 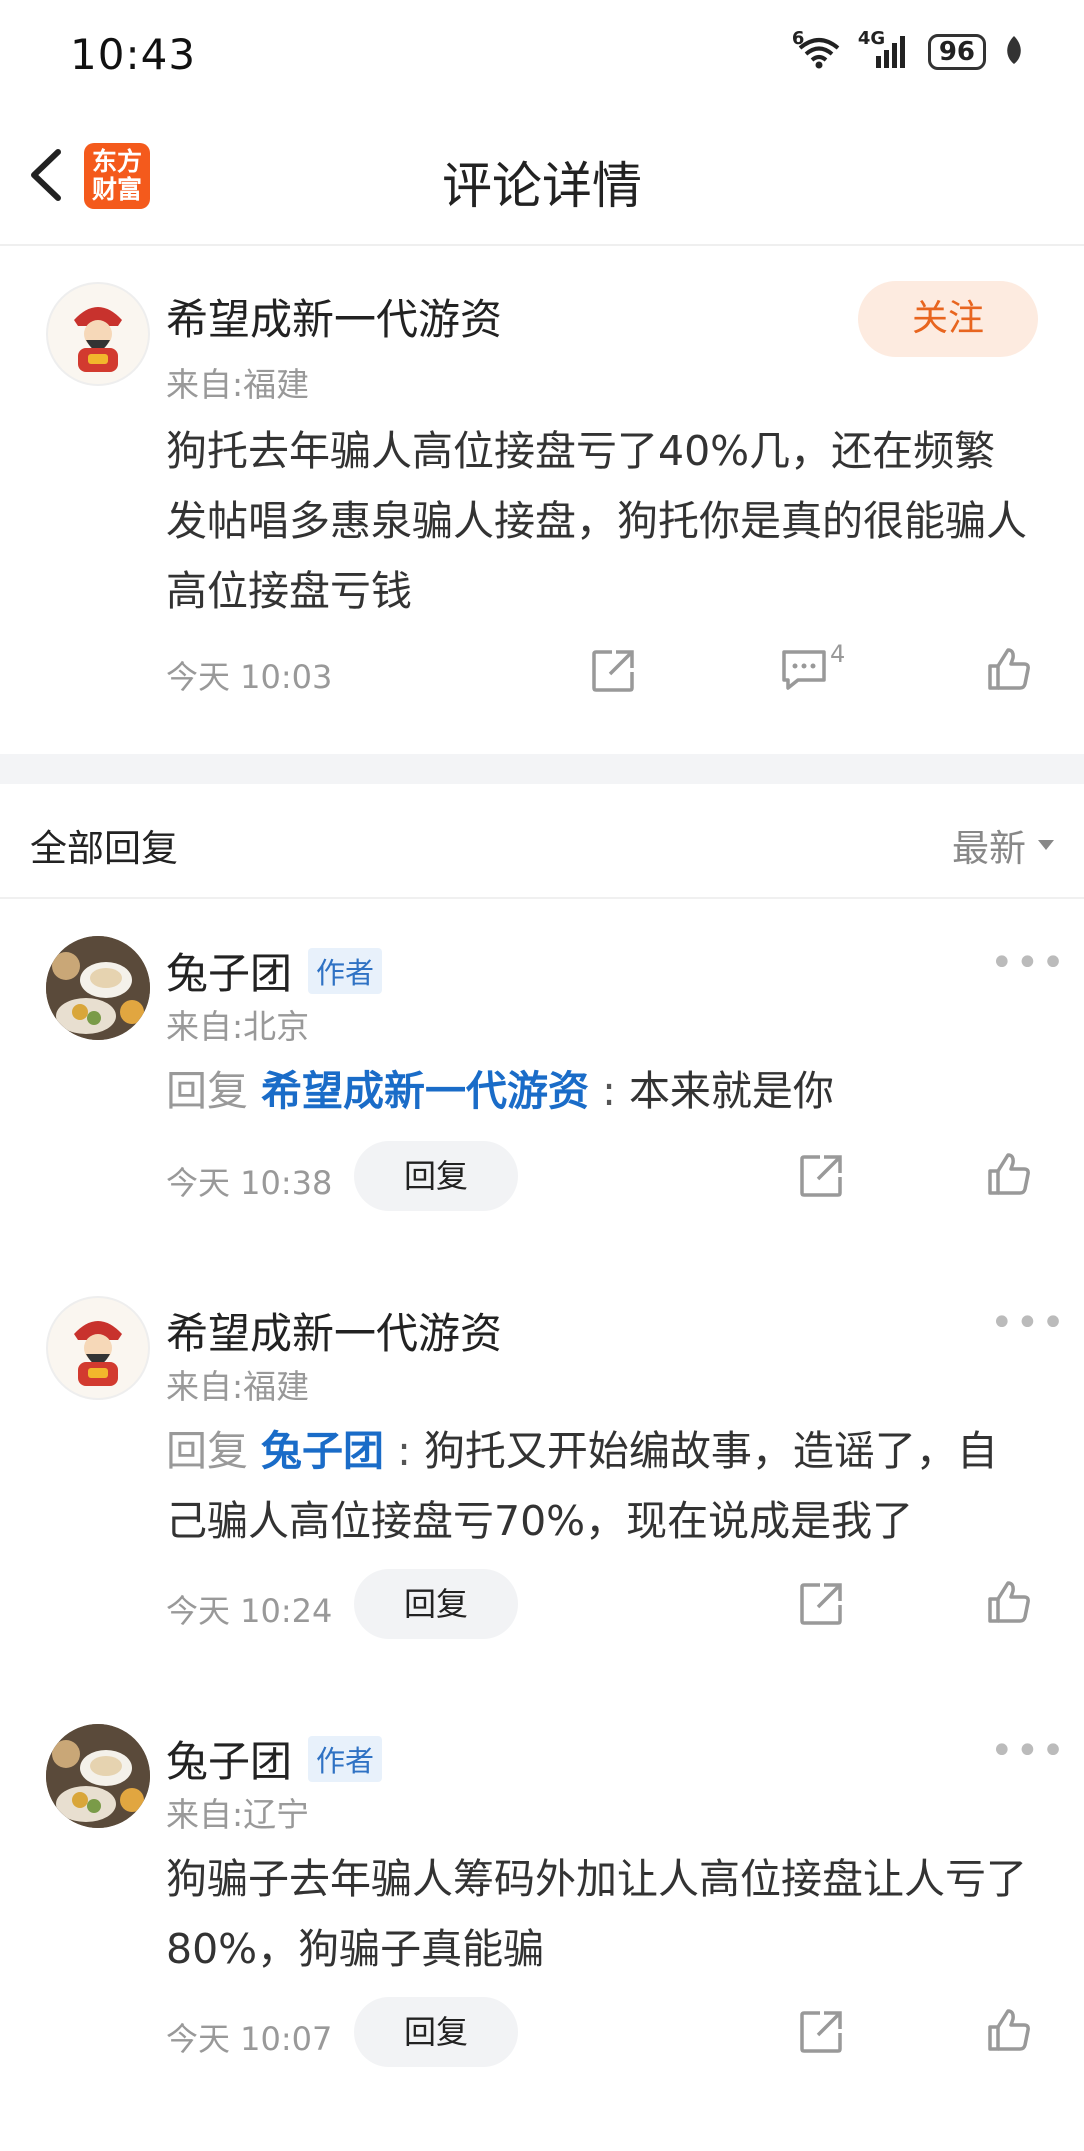 What do you see at coordinates (334, 316) in the screenshot?
I see `comment-author: 希望成新一代游资` at bounding box center [334, 316].